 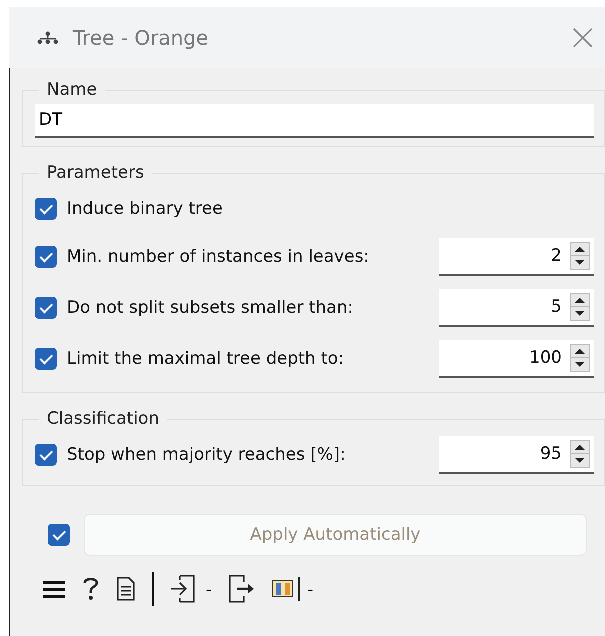 What do you see at coordinates (209, 589) in the screenshot?
I see `input-count: -` at bounding box center [209, 589].